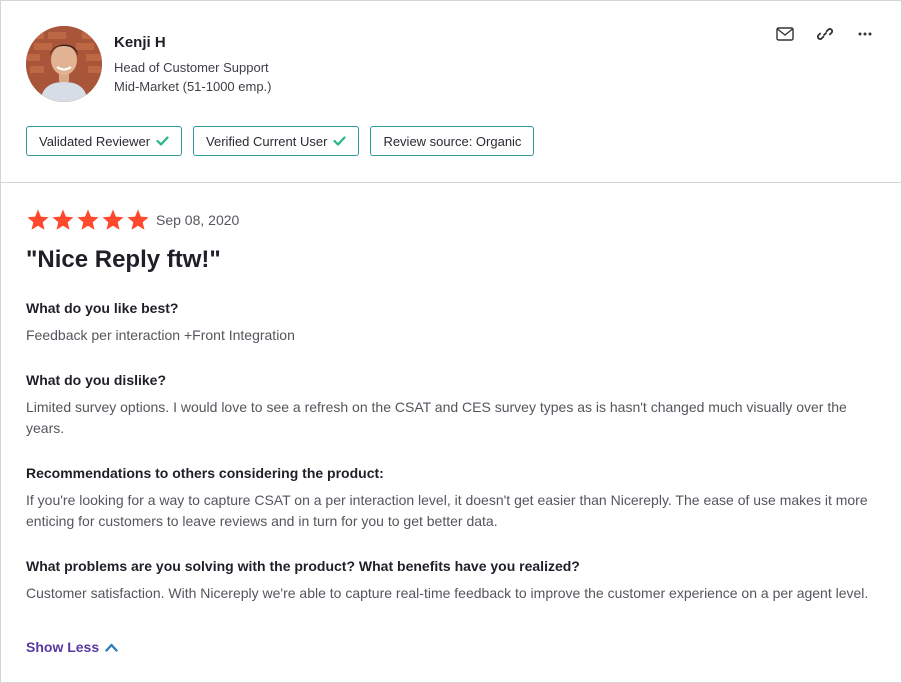 The width and height of the screenshot is (902, 683). Describe the element at coordinates (111, 647) in the screenshot. I see `chevron-up-icon` at that location.